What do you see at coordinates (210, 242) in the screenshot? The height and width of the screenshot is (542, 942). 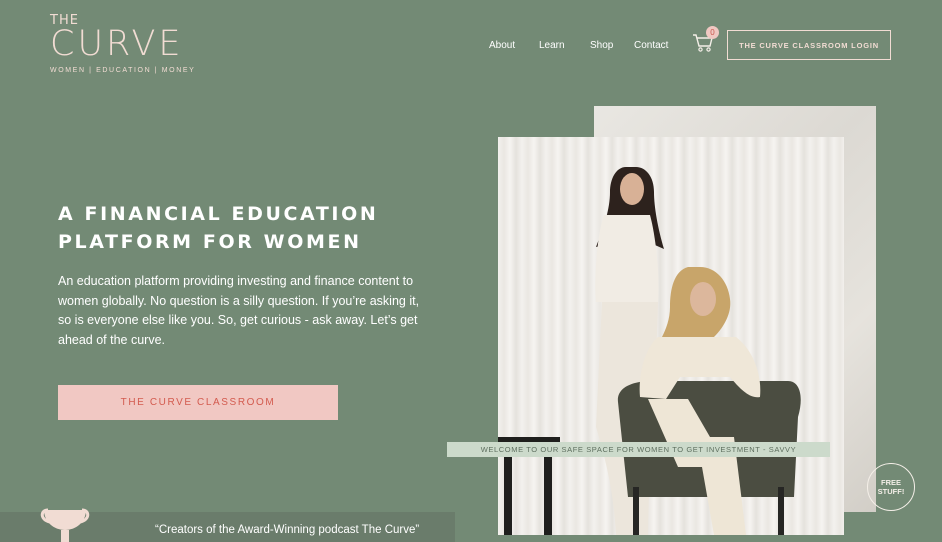 I see `hero-title-line2: PLATFORM FOR WOMEN` at bounding box center [210, 242].